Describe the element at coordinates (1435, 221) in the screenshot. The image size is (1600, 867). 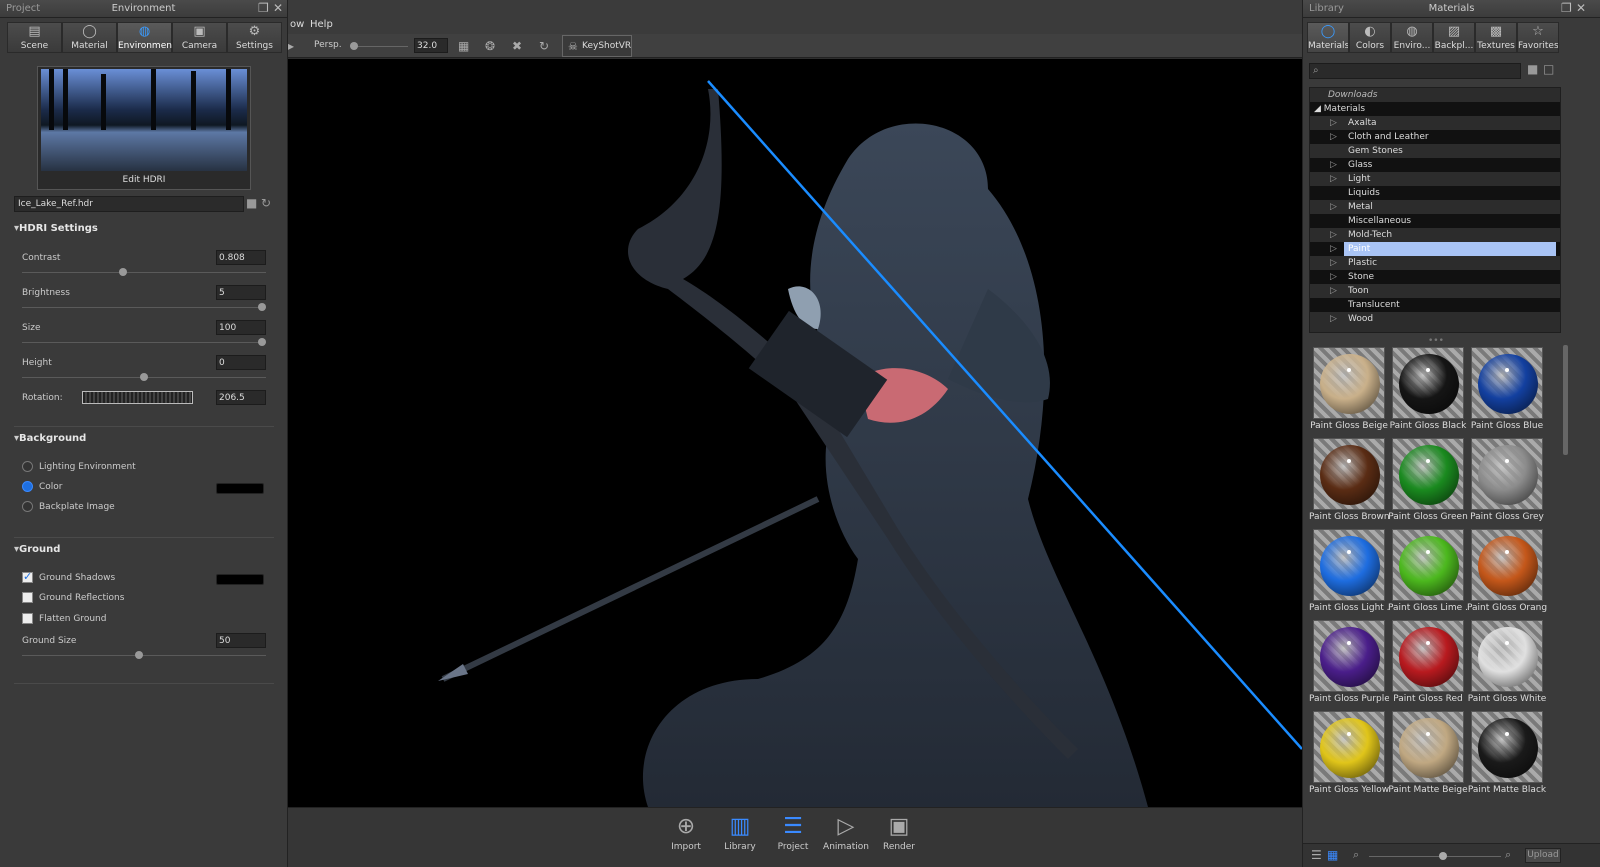
I see `tree-item: Miscellaneous` at that location.